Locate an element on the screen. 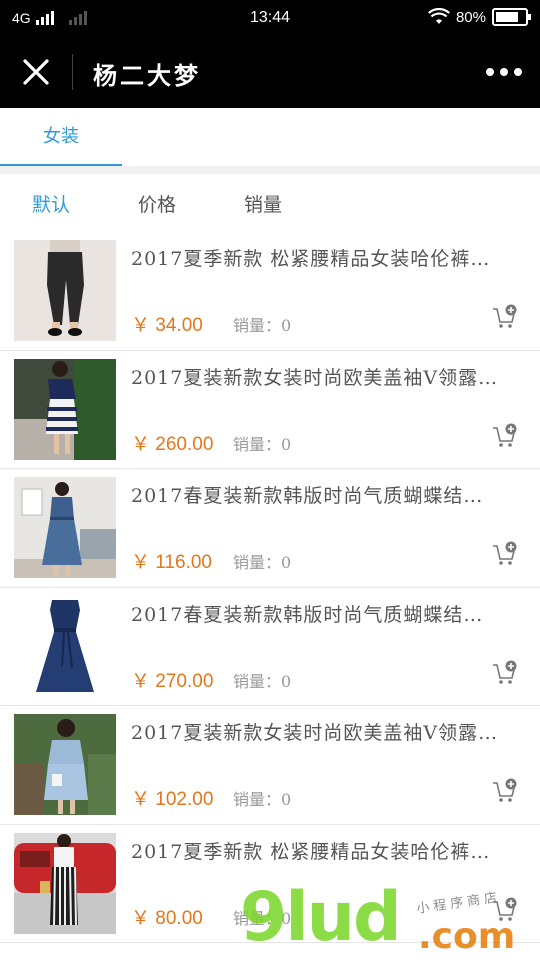  close-icon is located at coordinates (36, 72).